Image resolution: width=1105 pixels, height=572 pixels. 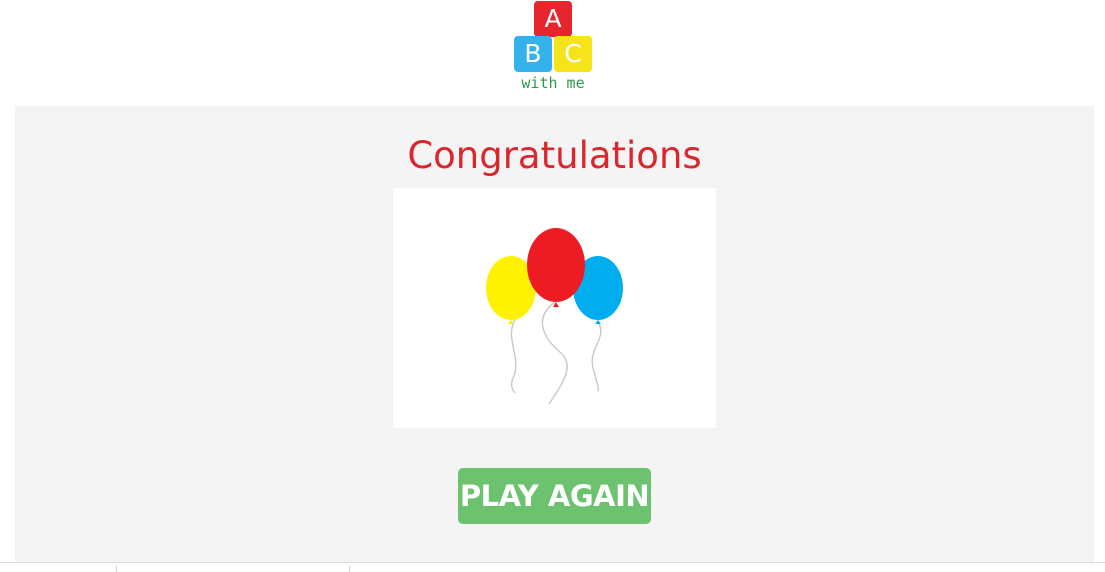 I want to click on congratulations-title: Congratulations, so click(x=554, y=155).